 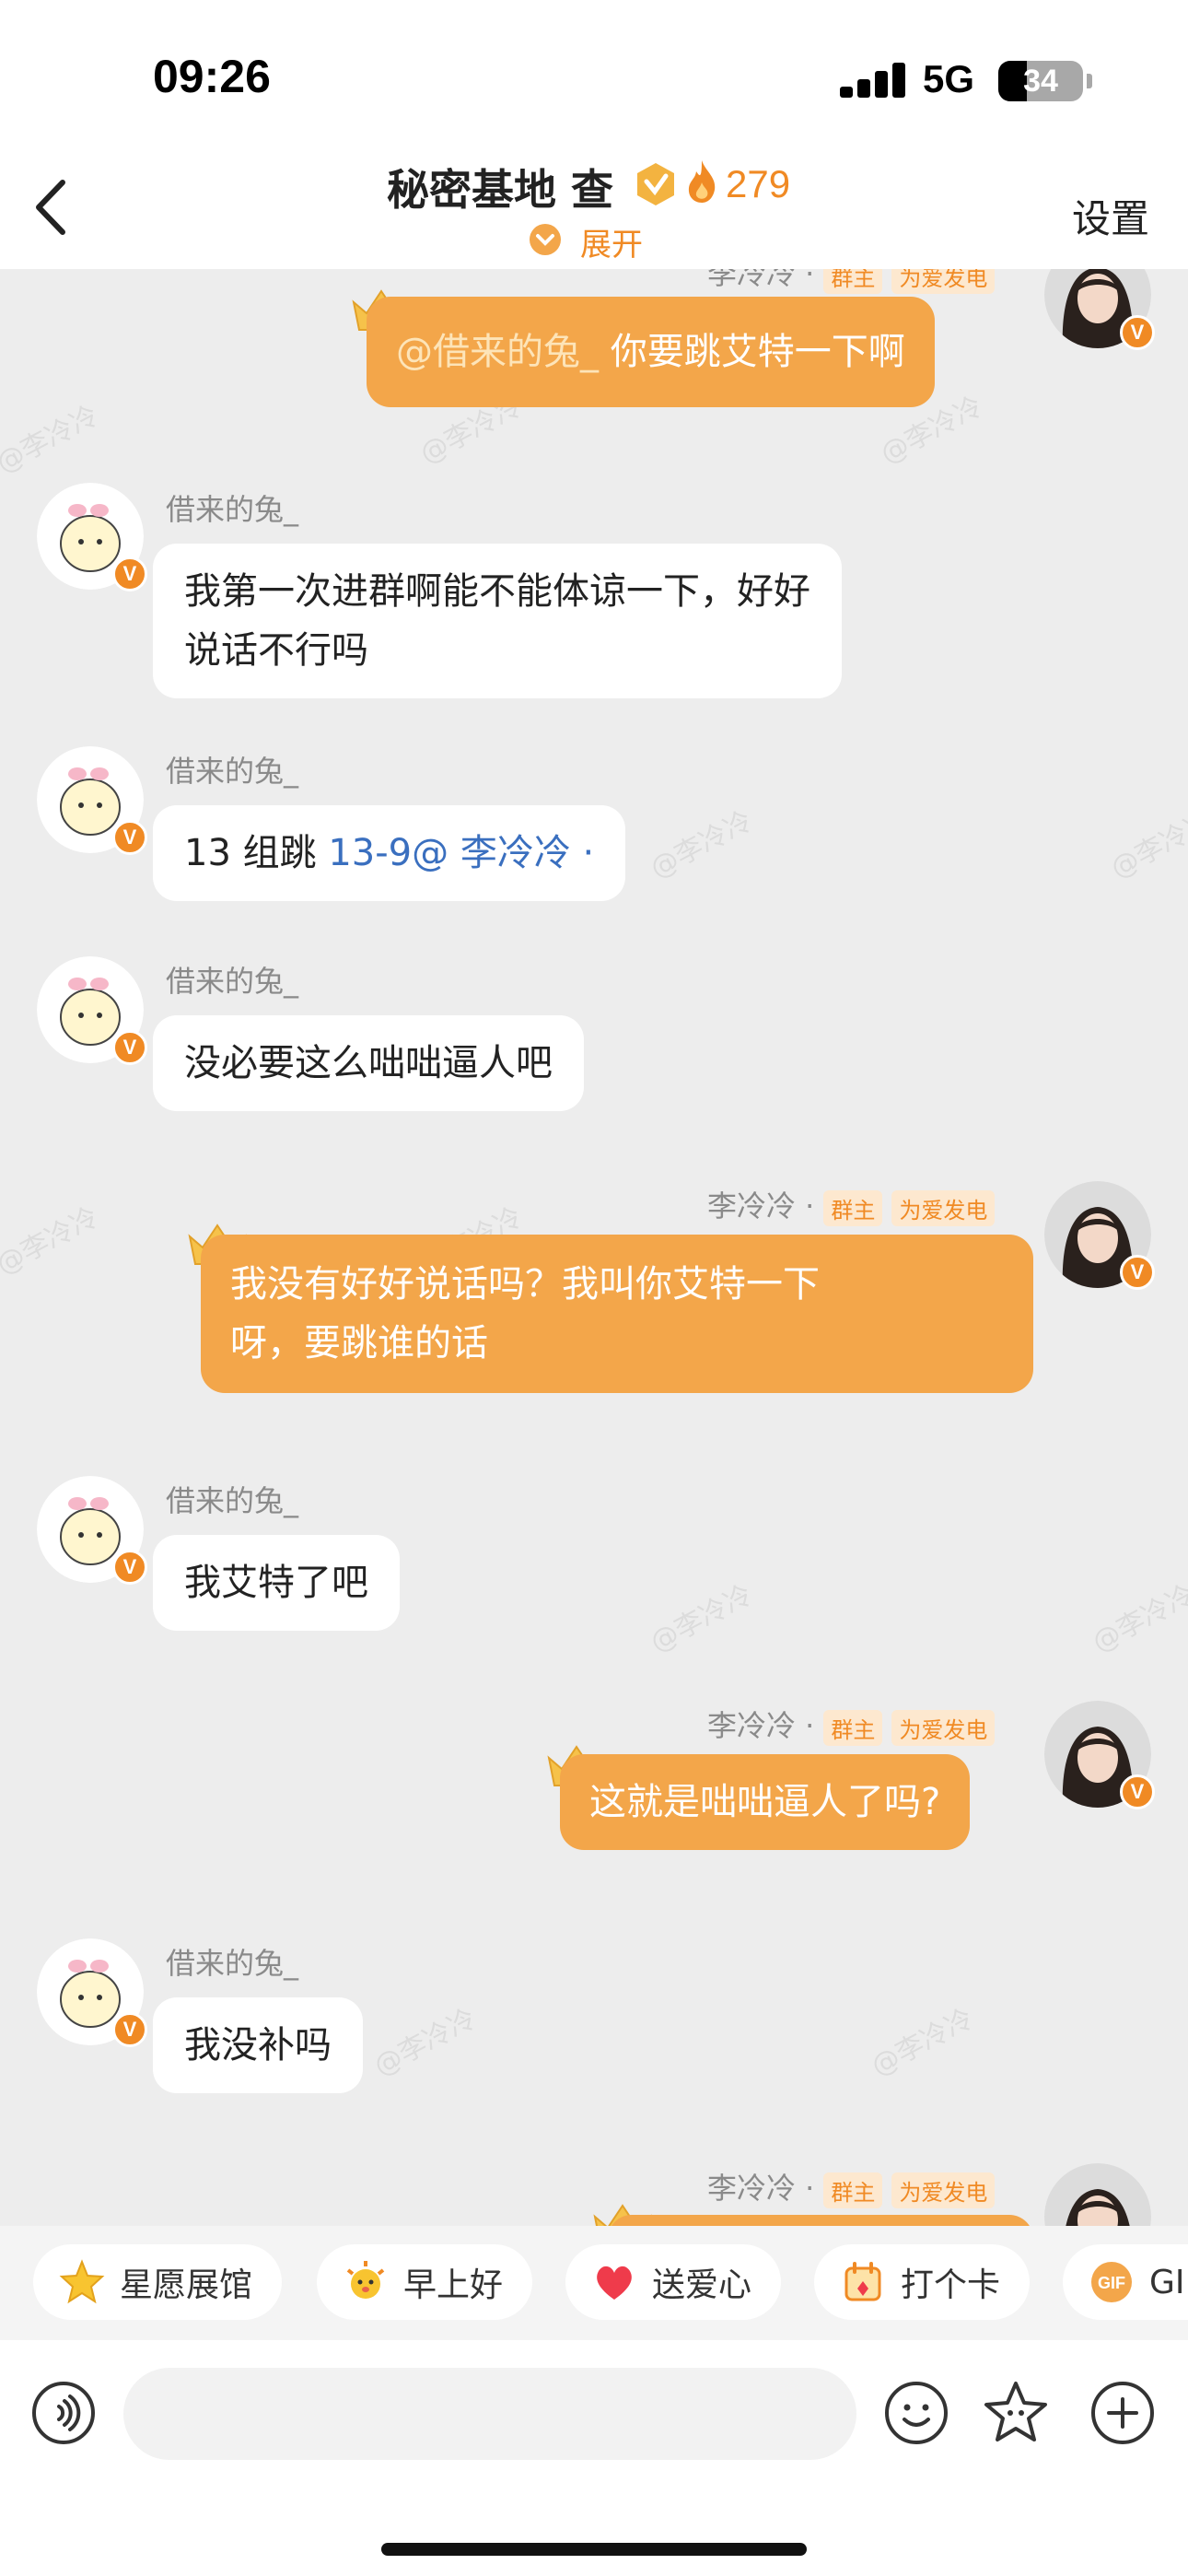 I want to click on battery-percent: 34, so click(x=1040, y=81).